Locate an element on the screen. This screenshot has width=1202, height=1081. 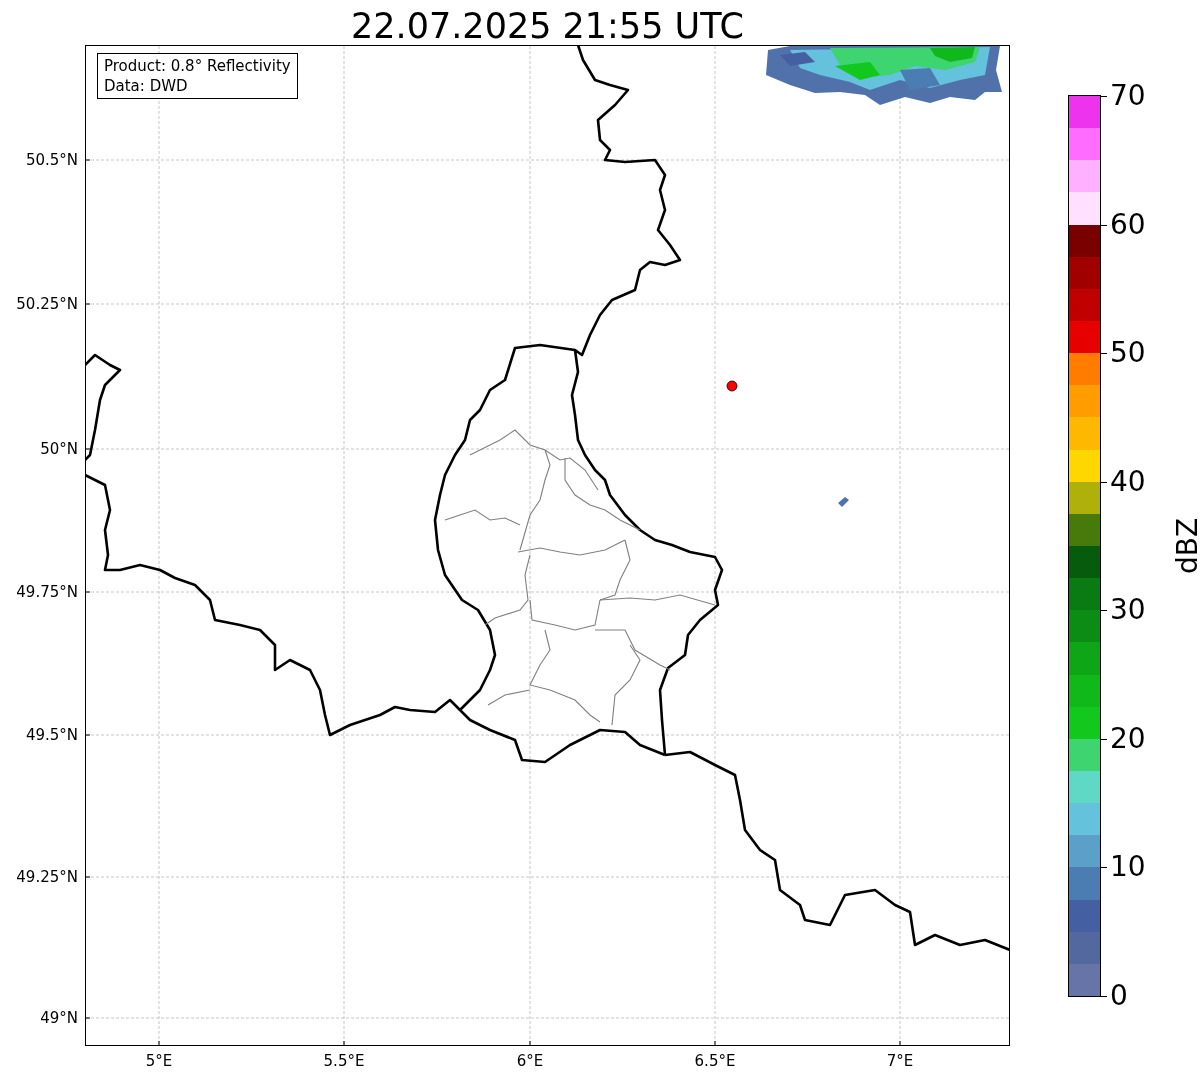
y-tick-label: 50.25°N is located at coordinates (46, 304).